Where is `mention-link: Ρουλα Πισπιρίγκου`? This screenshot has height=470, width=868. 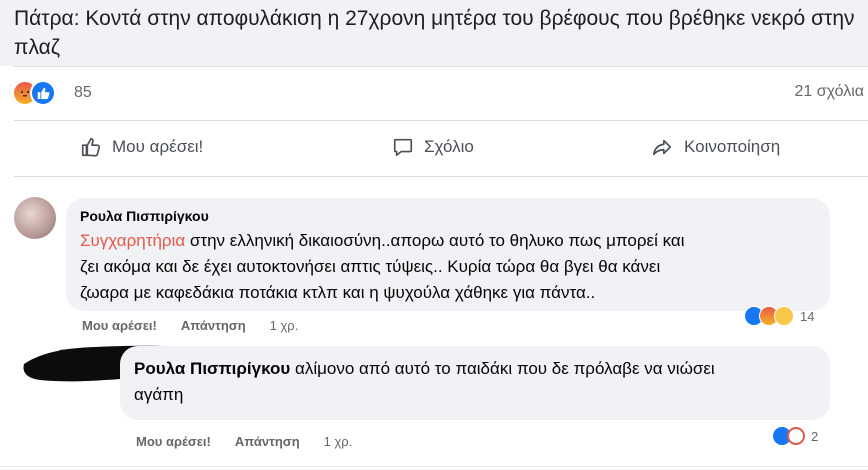
mention-link: Ρουλα Πισπιρίγκου is located at coordinates (212, 368).